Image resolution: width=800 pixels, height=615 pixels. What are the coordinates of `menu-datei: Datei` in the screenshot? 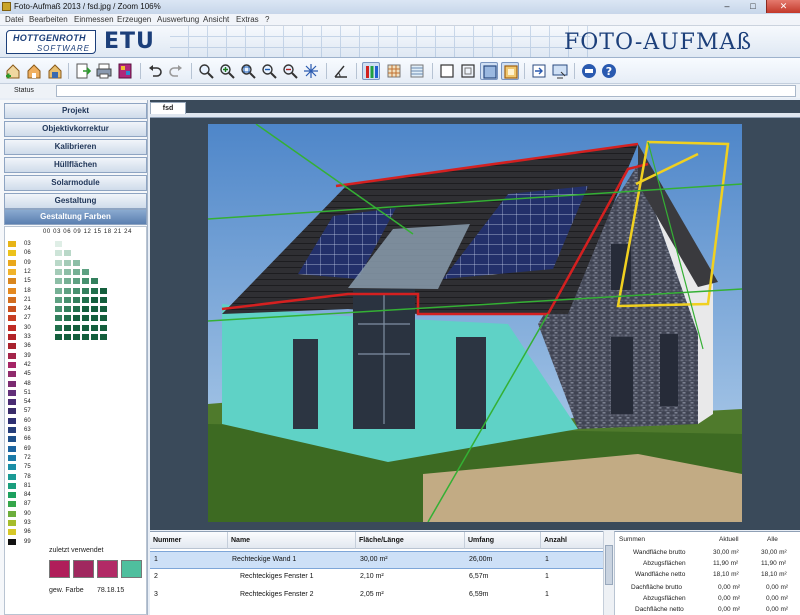 It's located at (14, 19).